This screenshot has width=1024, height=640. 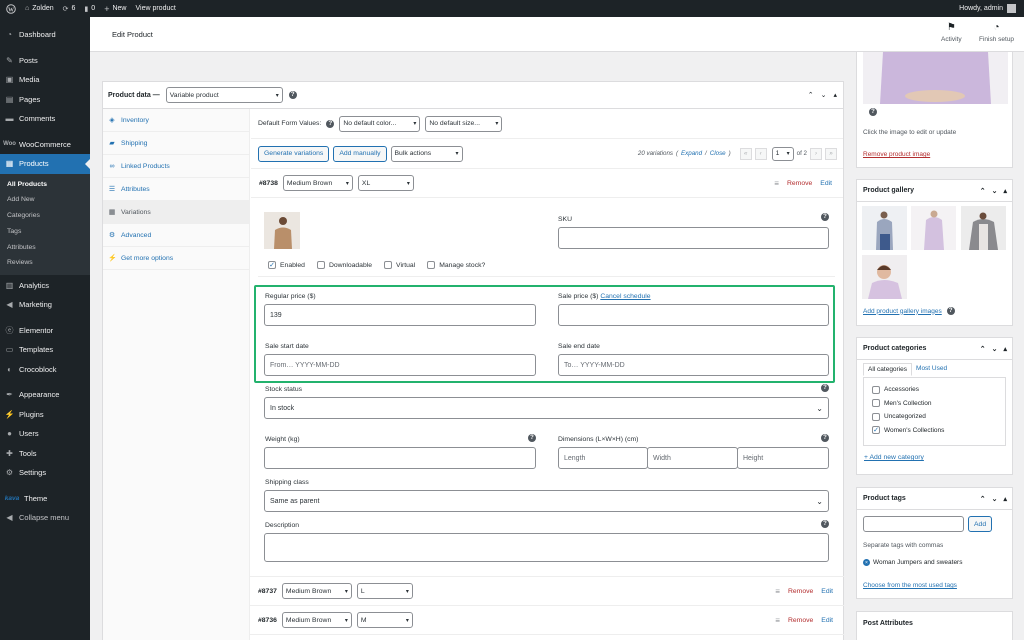 What do you see at coordinates (760, 153) in the screenshot?
I see `prev-page-button: ‹` at bounding box center [760, 153].